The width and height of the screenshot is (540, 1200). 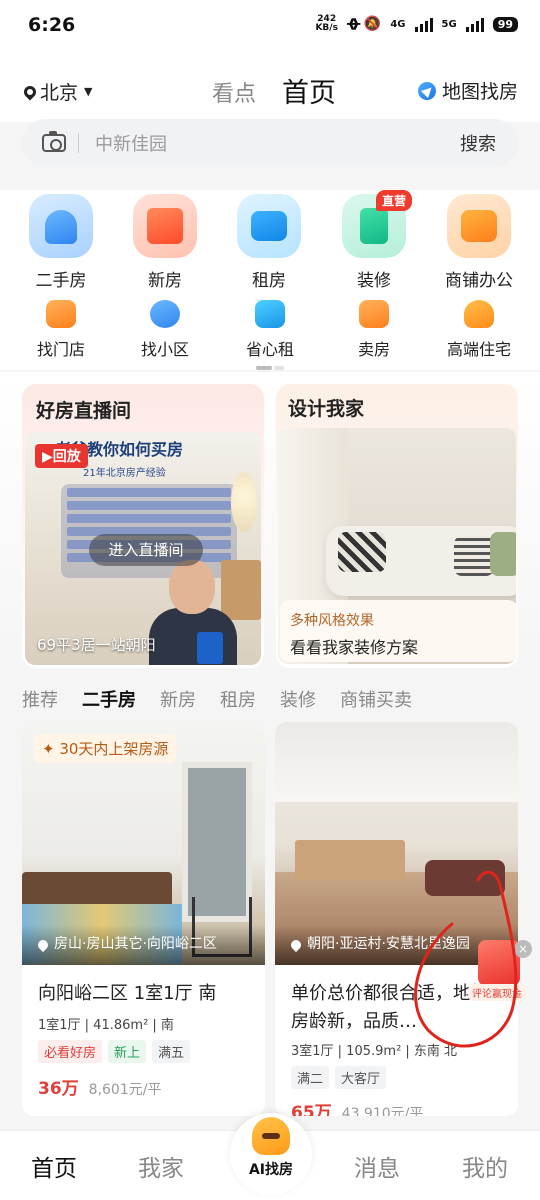 I want to click on feed-tab-new-home: 新房, so click(x=178, y=699).